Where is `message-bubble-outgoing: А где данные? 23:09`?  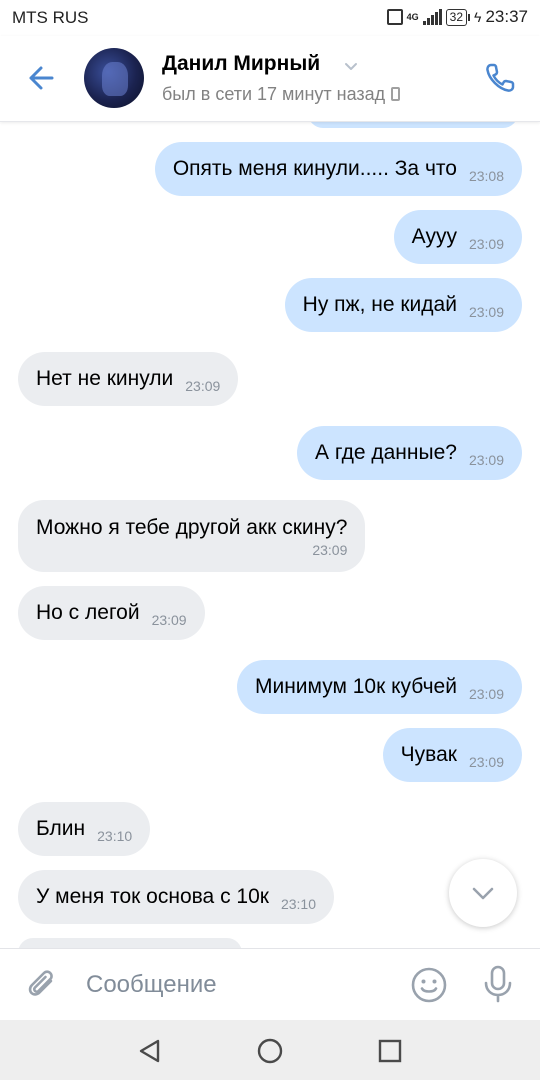 message-bubble-outgoing: А где данные? 23:09 is located at coordinates (409, 453).